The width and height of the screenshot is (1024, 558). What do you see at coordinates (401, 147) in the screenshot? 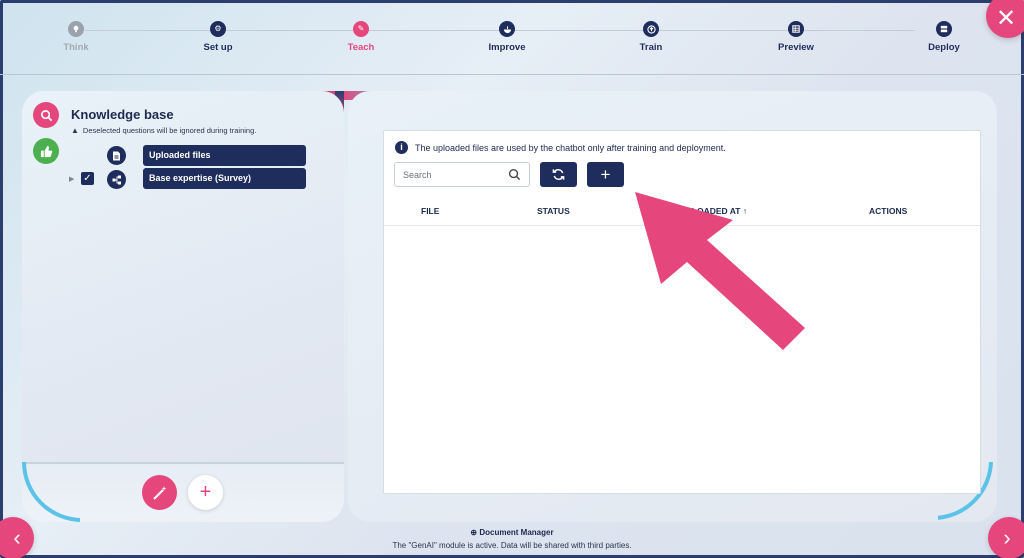
I see `info-icon: i` at bounding box center [401, 147].